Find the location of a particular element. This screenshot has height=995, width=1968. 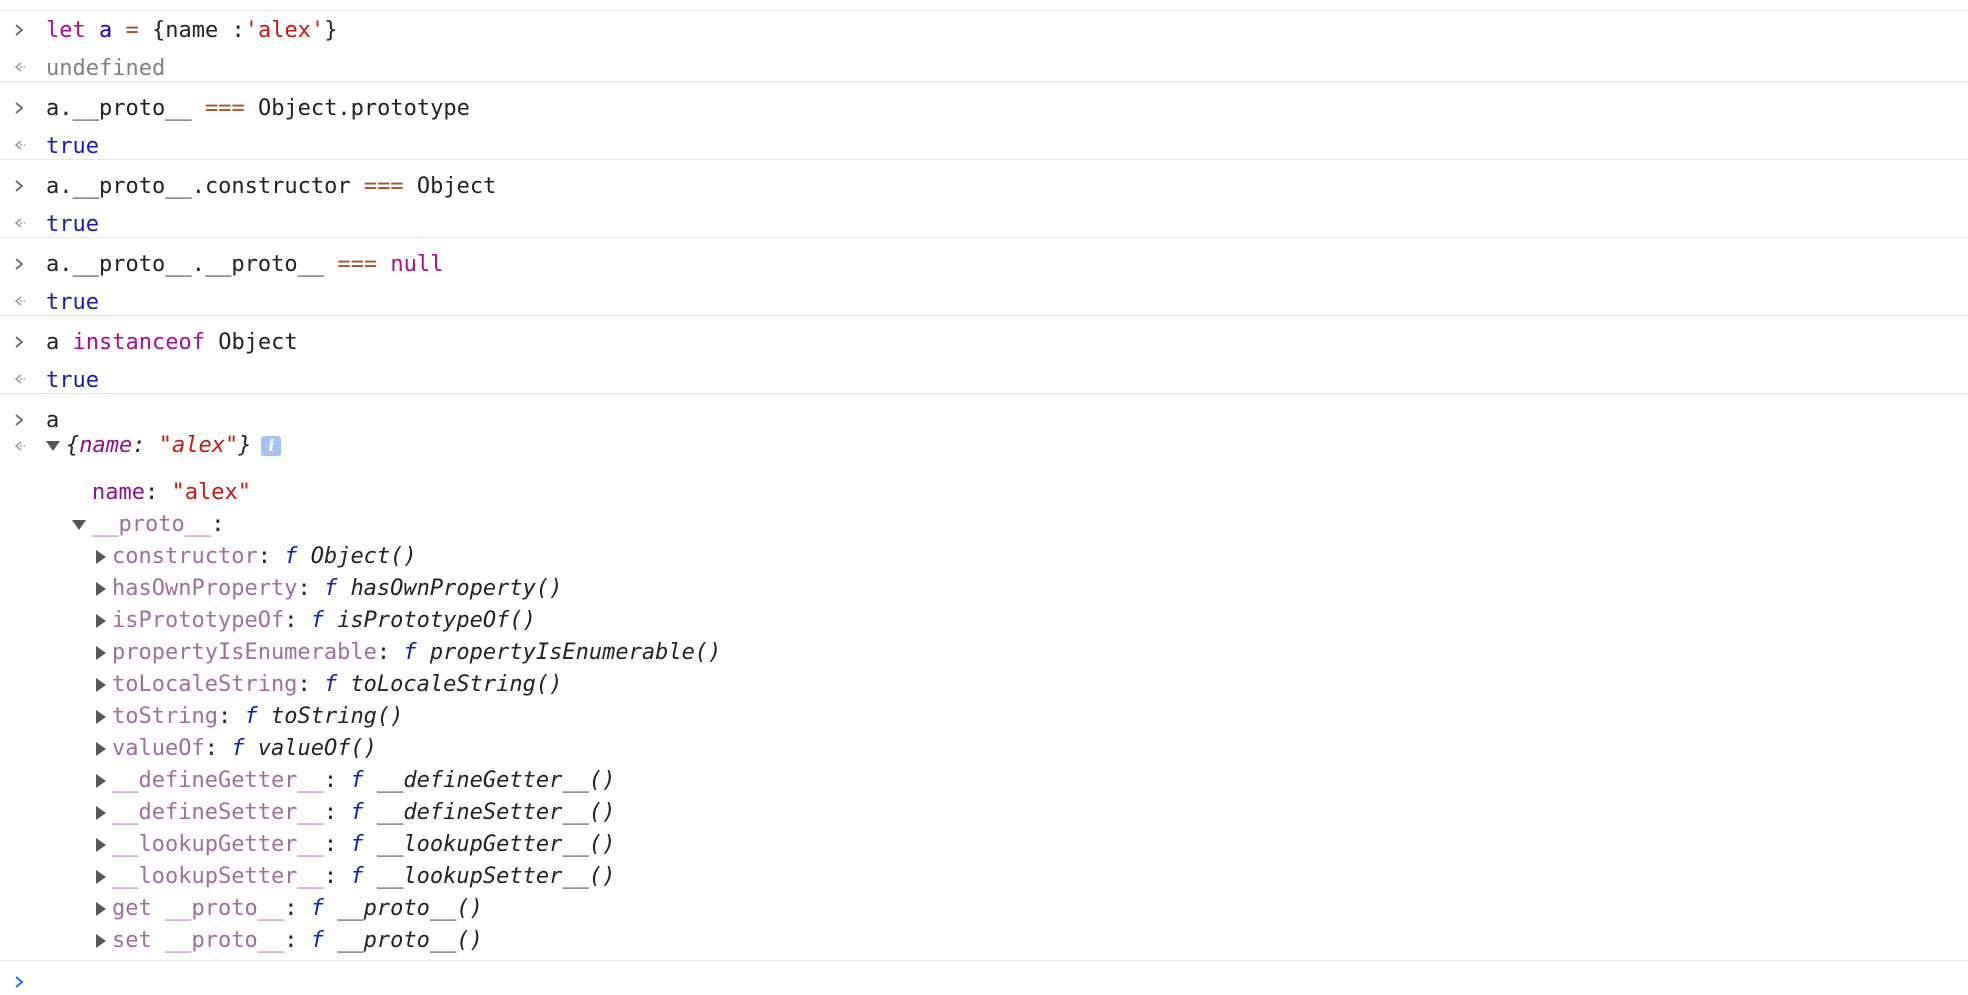

proto-member-row: __defineGetter__: f __defineGetter__() is located at coordinates (355, 781).